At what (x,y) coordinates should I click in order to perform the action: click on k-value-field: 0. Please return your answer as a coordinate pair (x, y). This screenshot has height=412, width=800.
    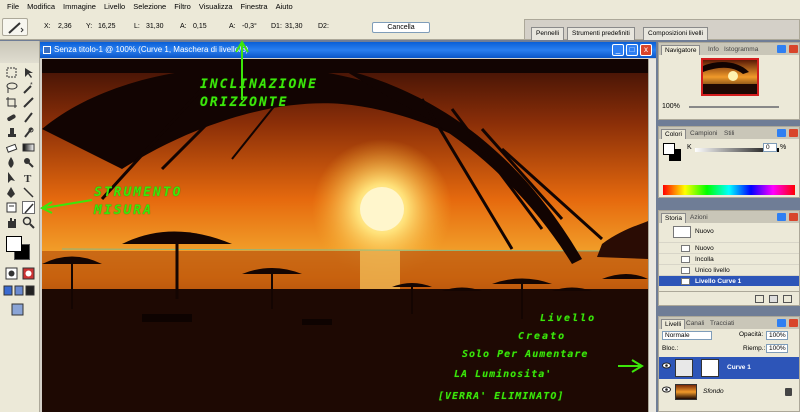
    Looking at the image, I should click on (770, 147).